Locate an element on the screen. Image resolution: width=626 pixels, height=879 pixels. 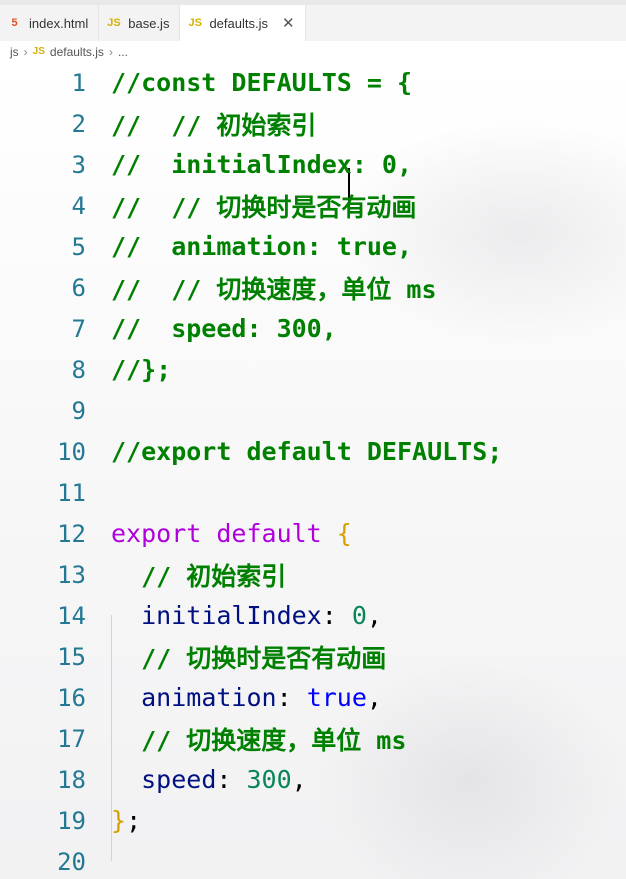
brace-token: { is located at coordinates (344, 533).